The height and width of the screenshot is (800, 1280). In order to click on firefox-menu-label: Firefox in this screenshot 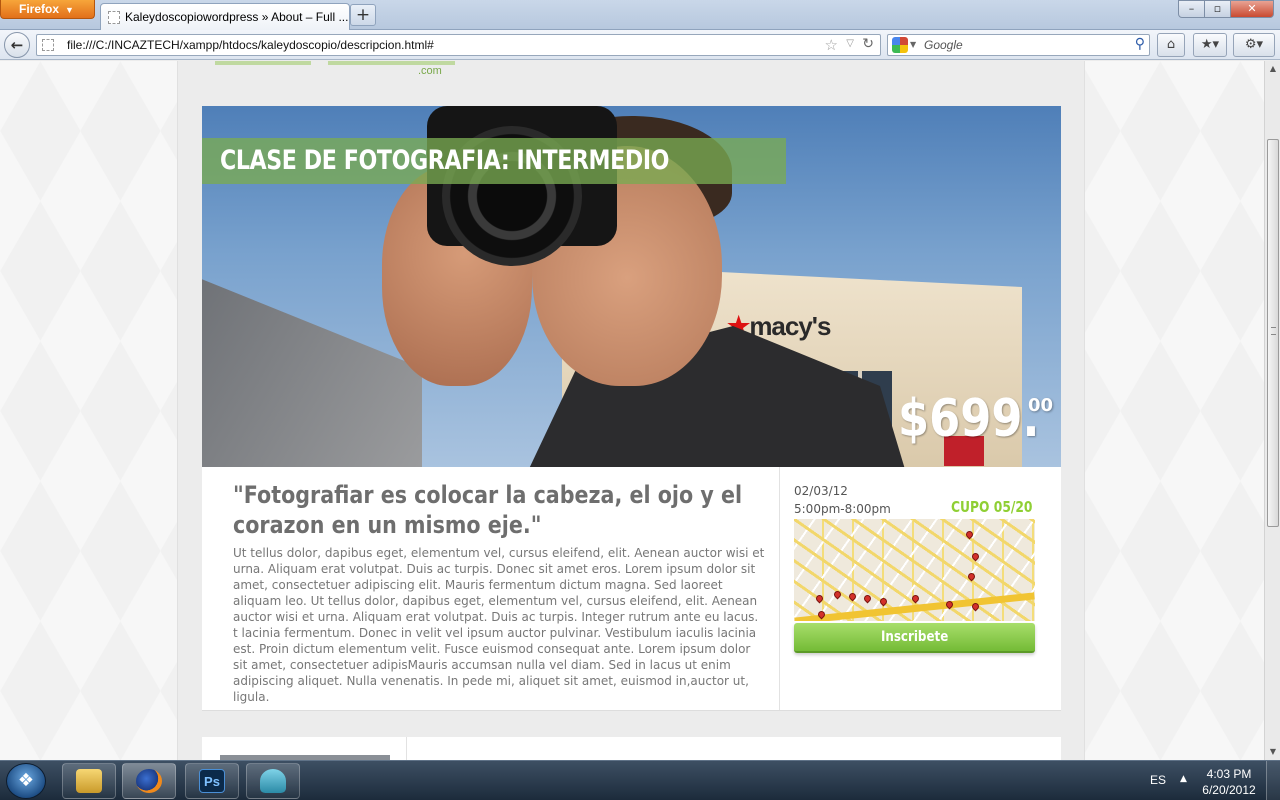, I will do `click(39, 9)`.